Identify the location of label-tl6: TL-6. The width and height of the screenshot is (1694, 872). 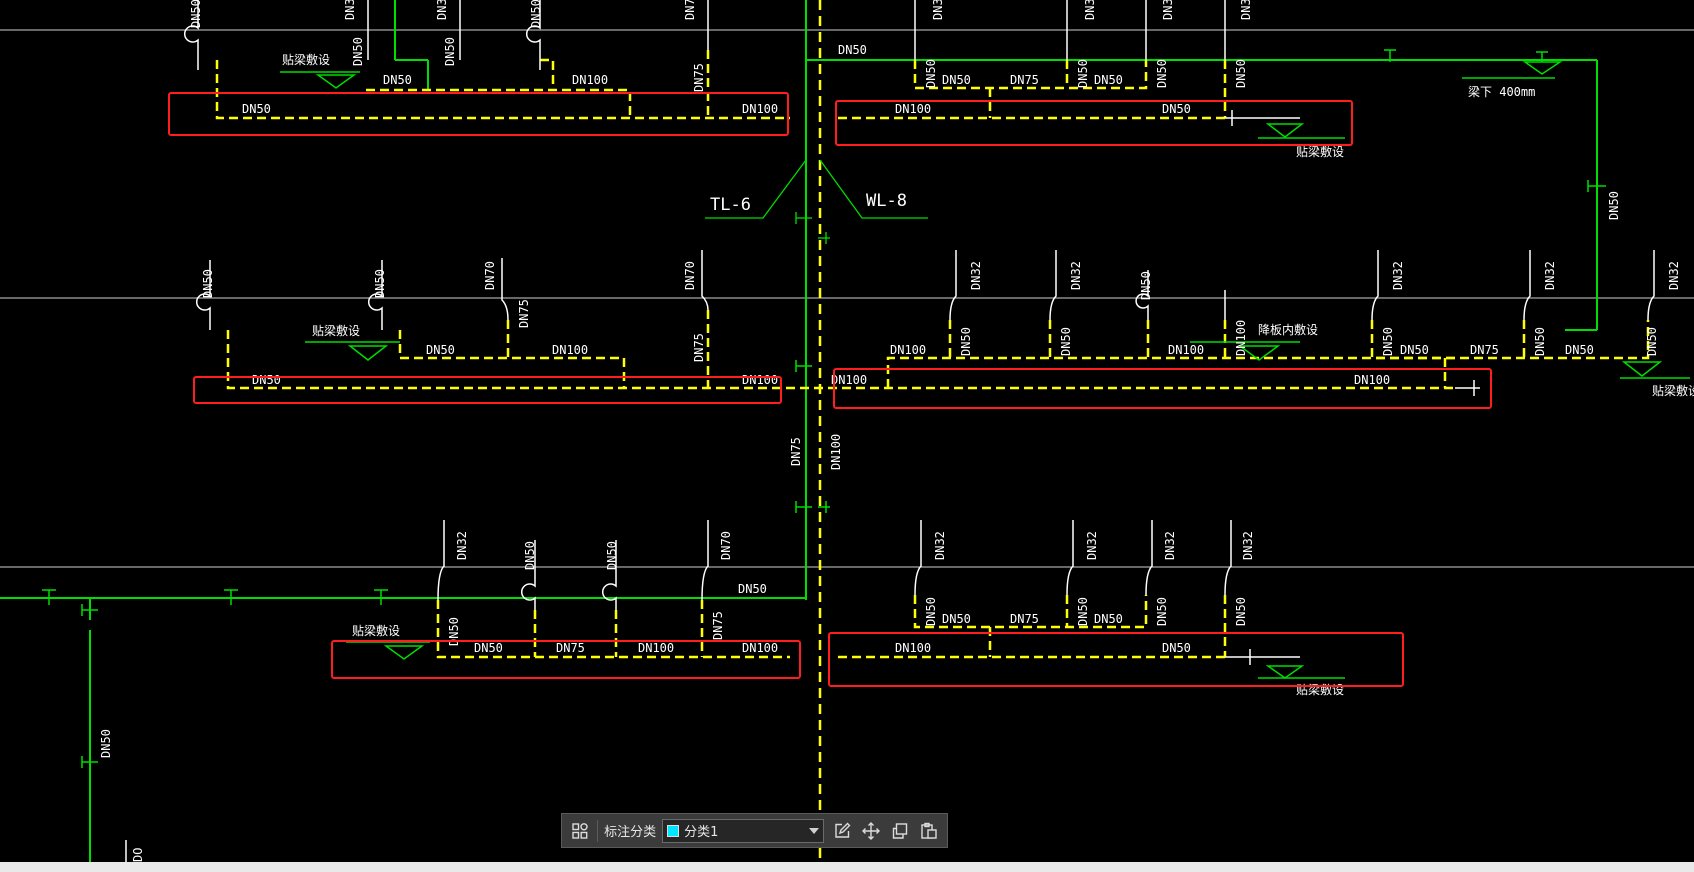
(730, 205).